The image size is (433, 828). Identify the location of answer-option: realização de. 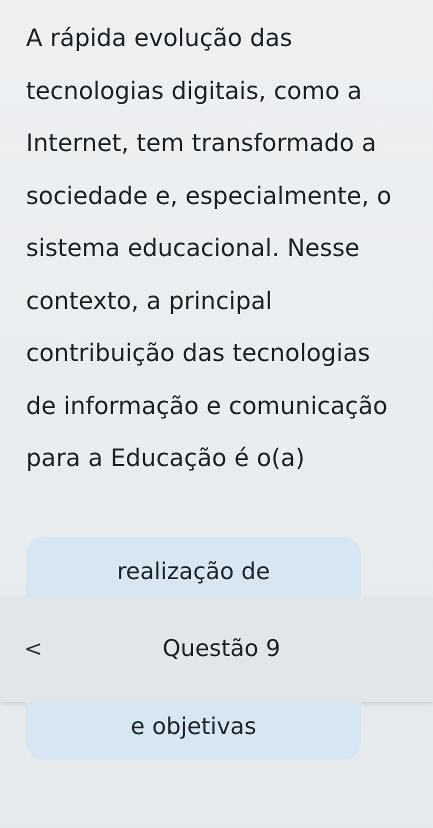
(193, 566).